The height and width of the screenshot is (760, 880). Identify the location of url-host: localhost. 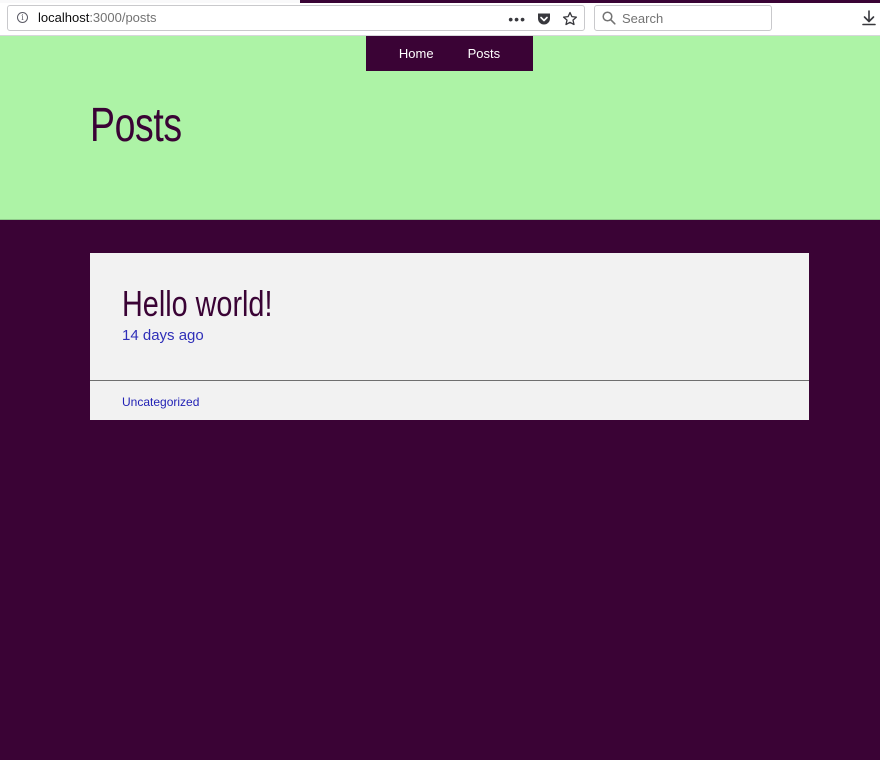
(64, 17).